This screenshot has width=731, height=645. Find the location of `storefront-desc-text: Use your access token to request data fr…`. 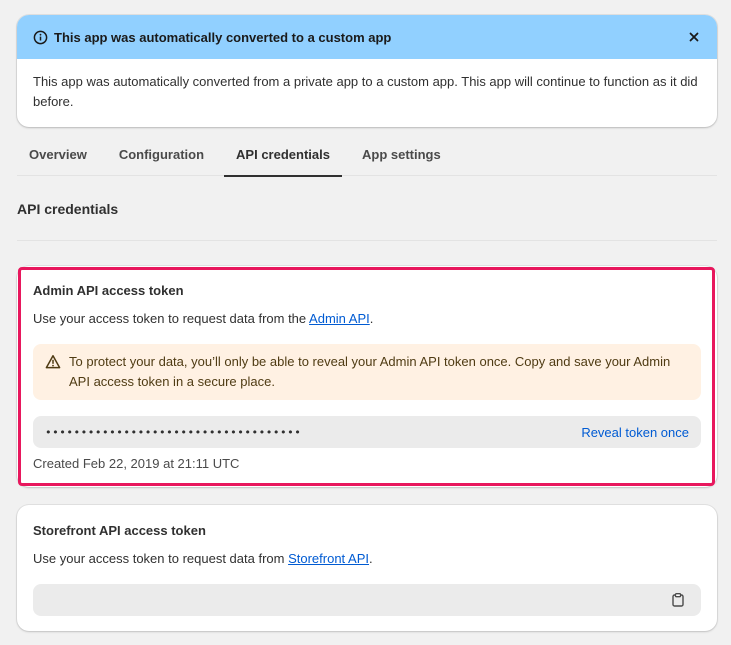

storefront-desc-text: Use your access token to request data fr… is located at coordinates (161, 558).